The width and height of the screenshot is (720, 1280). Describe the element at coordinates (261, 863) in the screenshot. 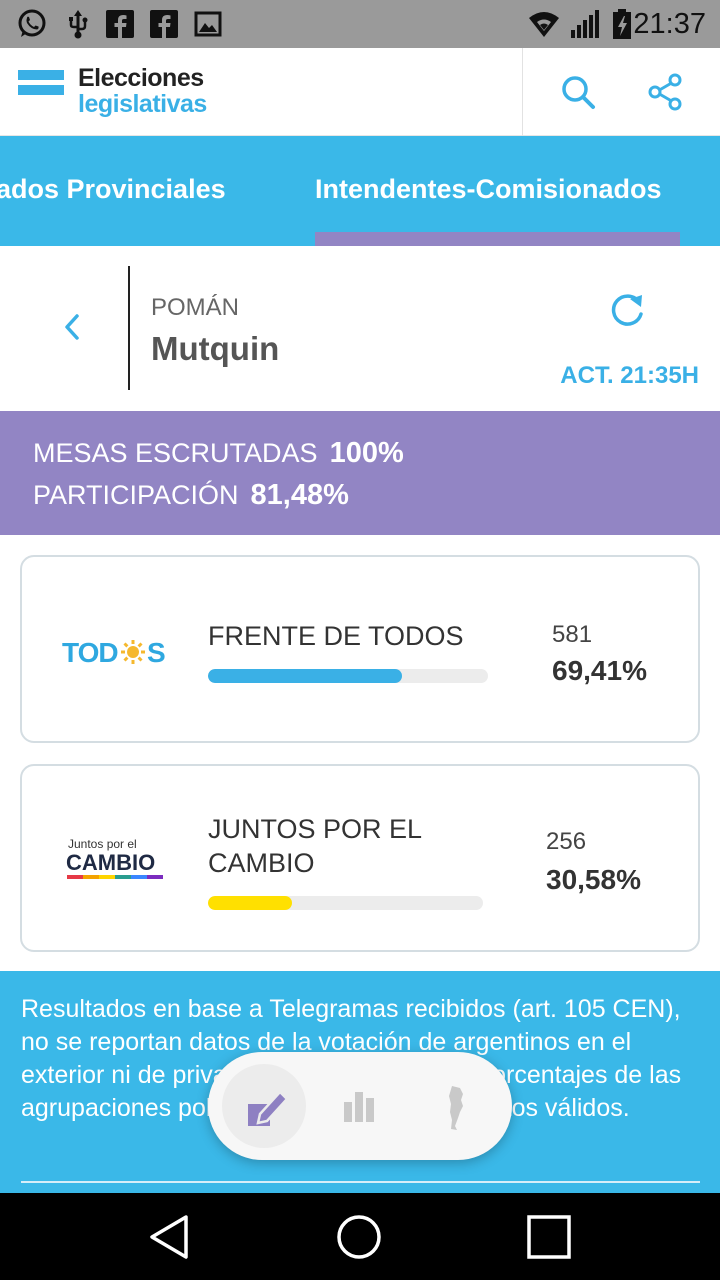

I see `party-name-line-2: CAMBIO` at that location.